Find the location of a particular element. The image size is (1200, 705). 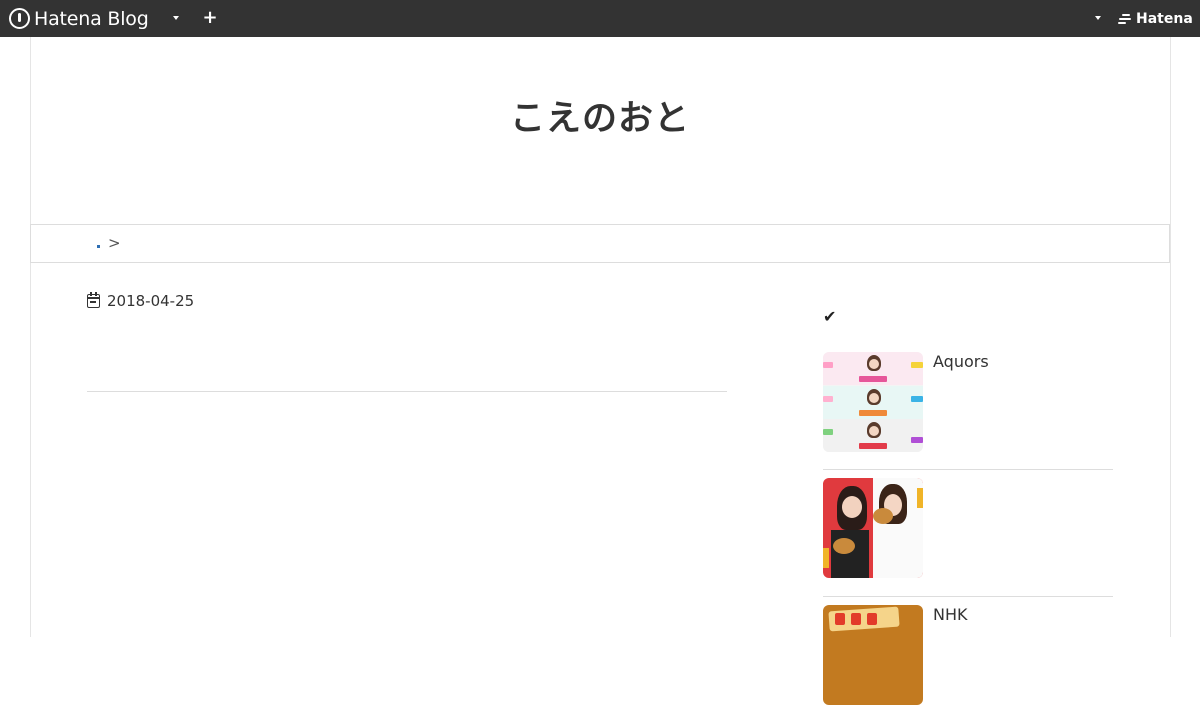

sidebar-item is located at coordinates (968, 528).